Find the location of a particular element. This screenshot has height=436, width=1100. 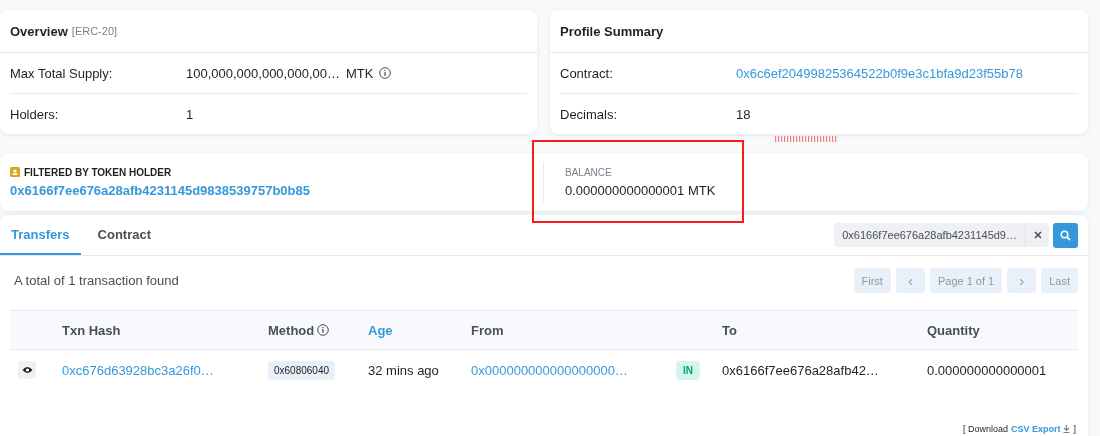

token-standard-tag: [ERC-20] is located at coordinates (94, 31).